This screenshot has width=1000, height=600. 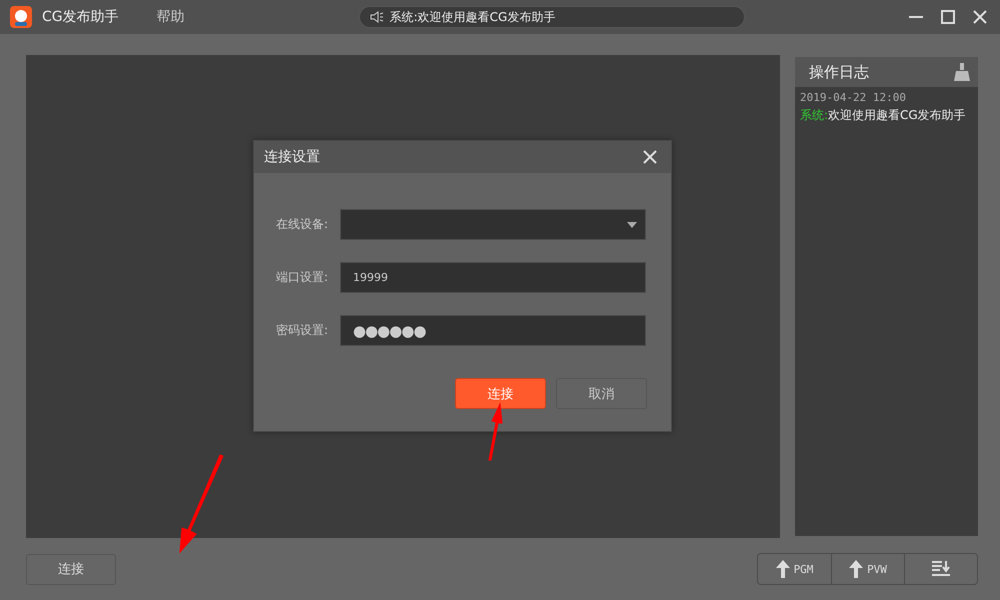 I want to click on minimize-icon, so click(x=916, y=17).